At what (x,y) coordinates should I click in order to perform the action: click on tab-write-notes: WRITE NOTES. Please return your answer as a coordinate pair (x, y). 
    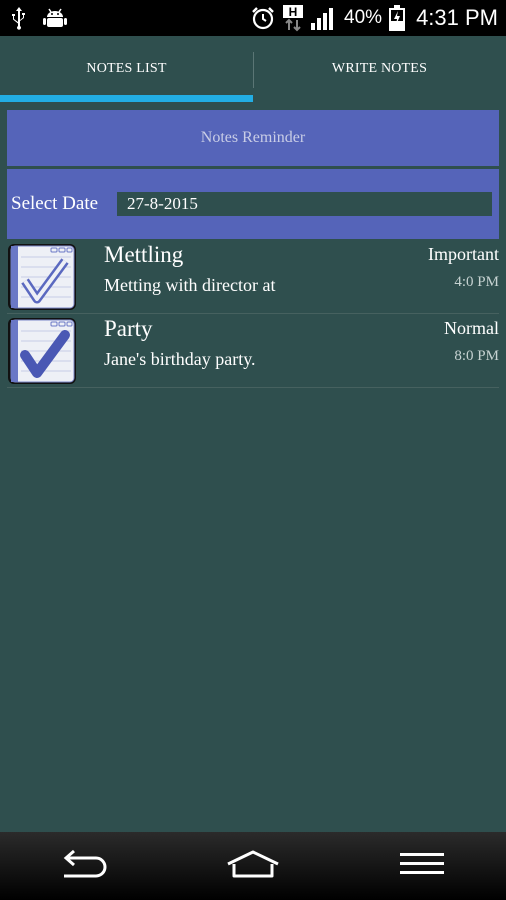
    Looking at the image, I should click on (379, 69).